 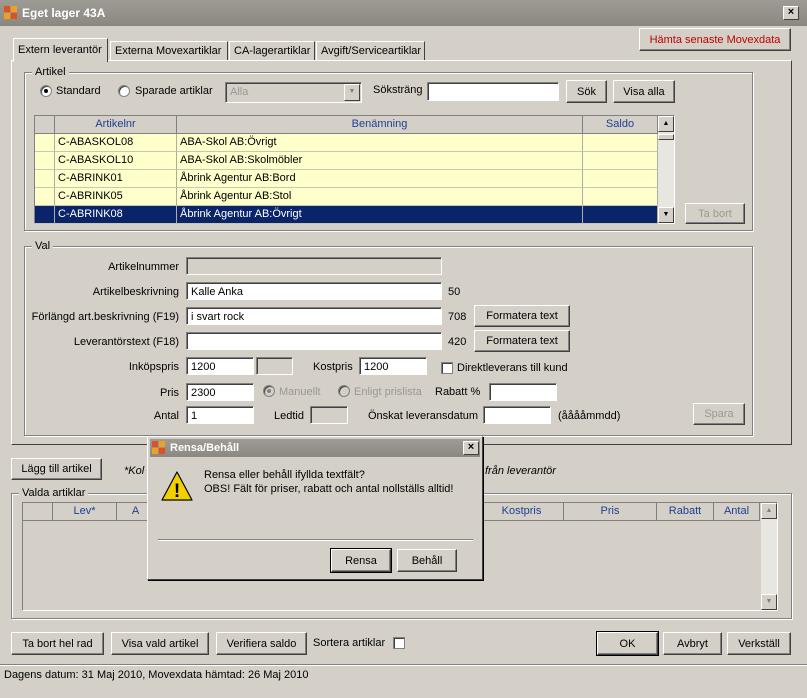 I want to click on dialog-close-icon: ×, so click(x=471, y=448).